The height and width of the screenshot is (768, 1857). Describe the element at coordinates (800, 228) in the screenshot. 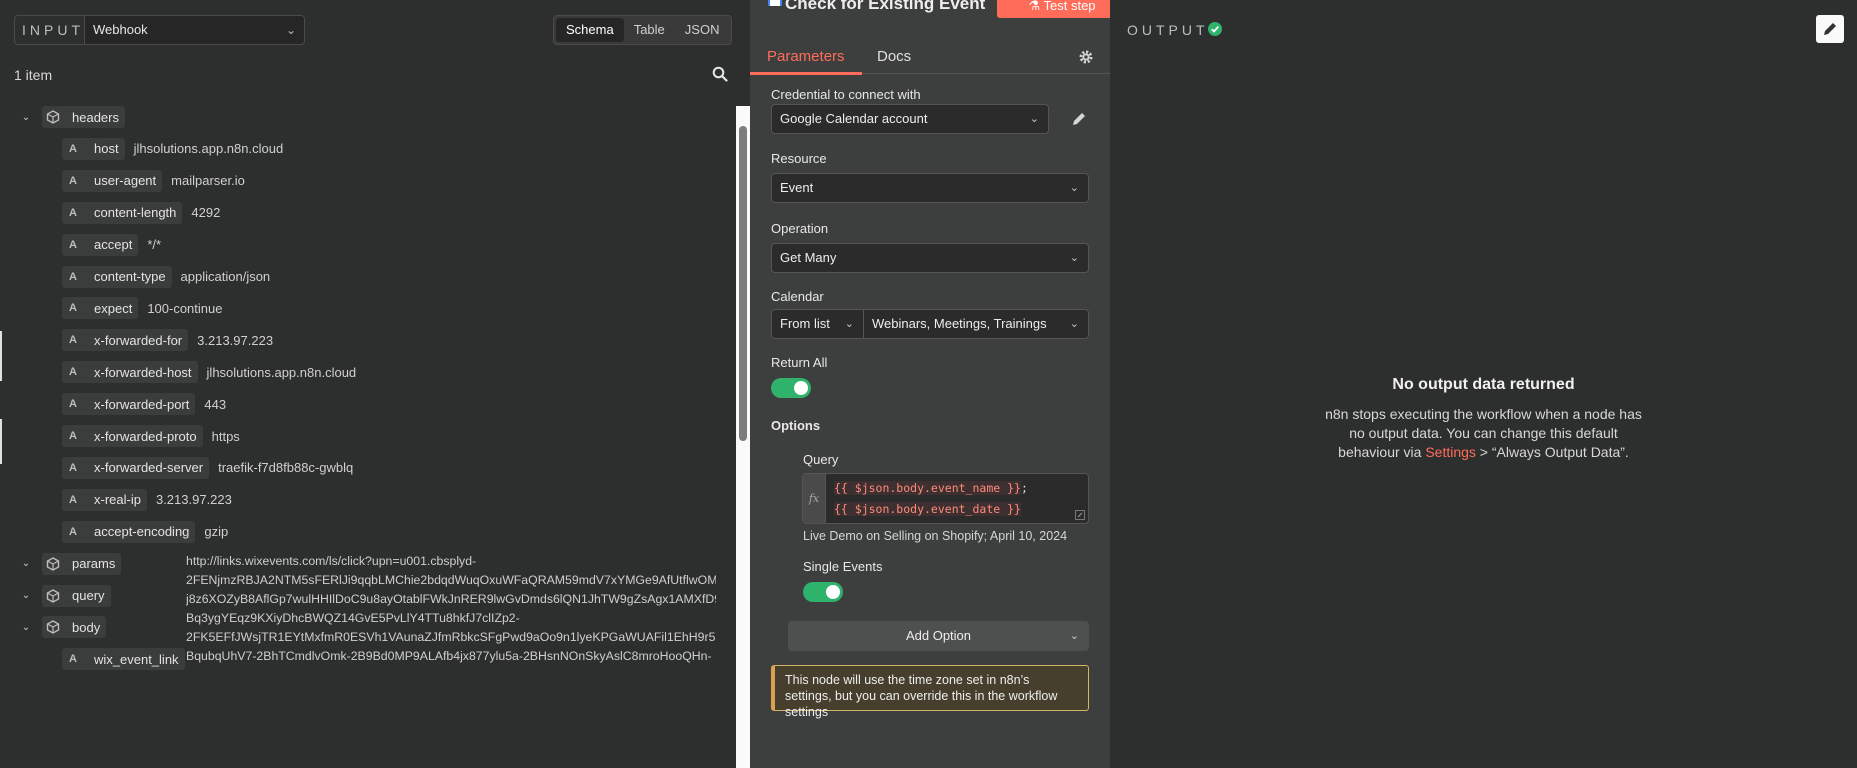

I see `operation-label: Operation` at that location.